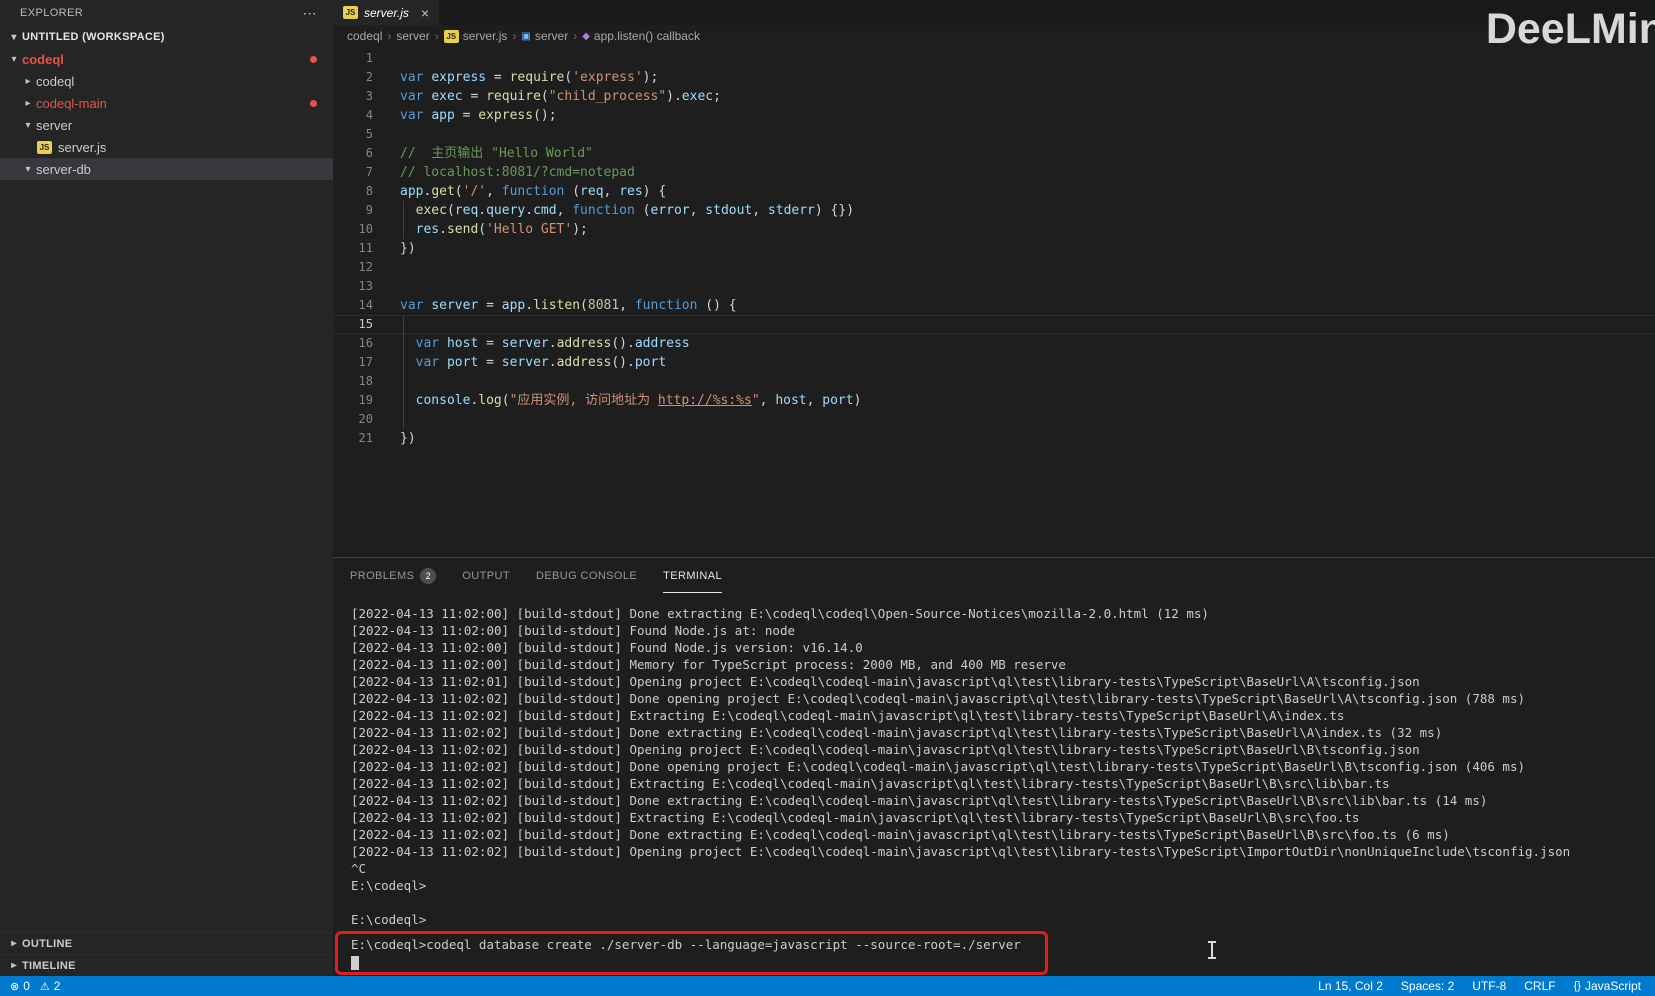  Describe the element at coordinates (994, 77) in the screenshot. I see `code-line: 2 var express = require('express');` at that location.